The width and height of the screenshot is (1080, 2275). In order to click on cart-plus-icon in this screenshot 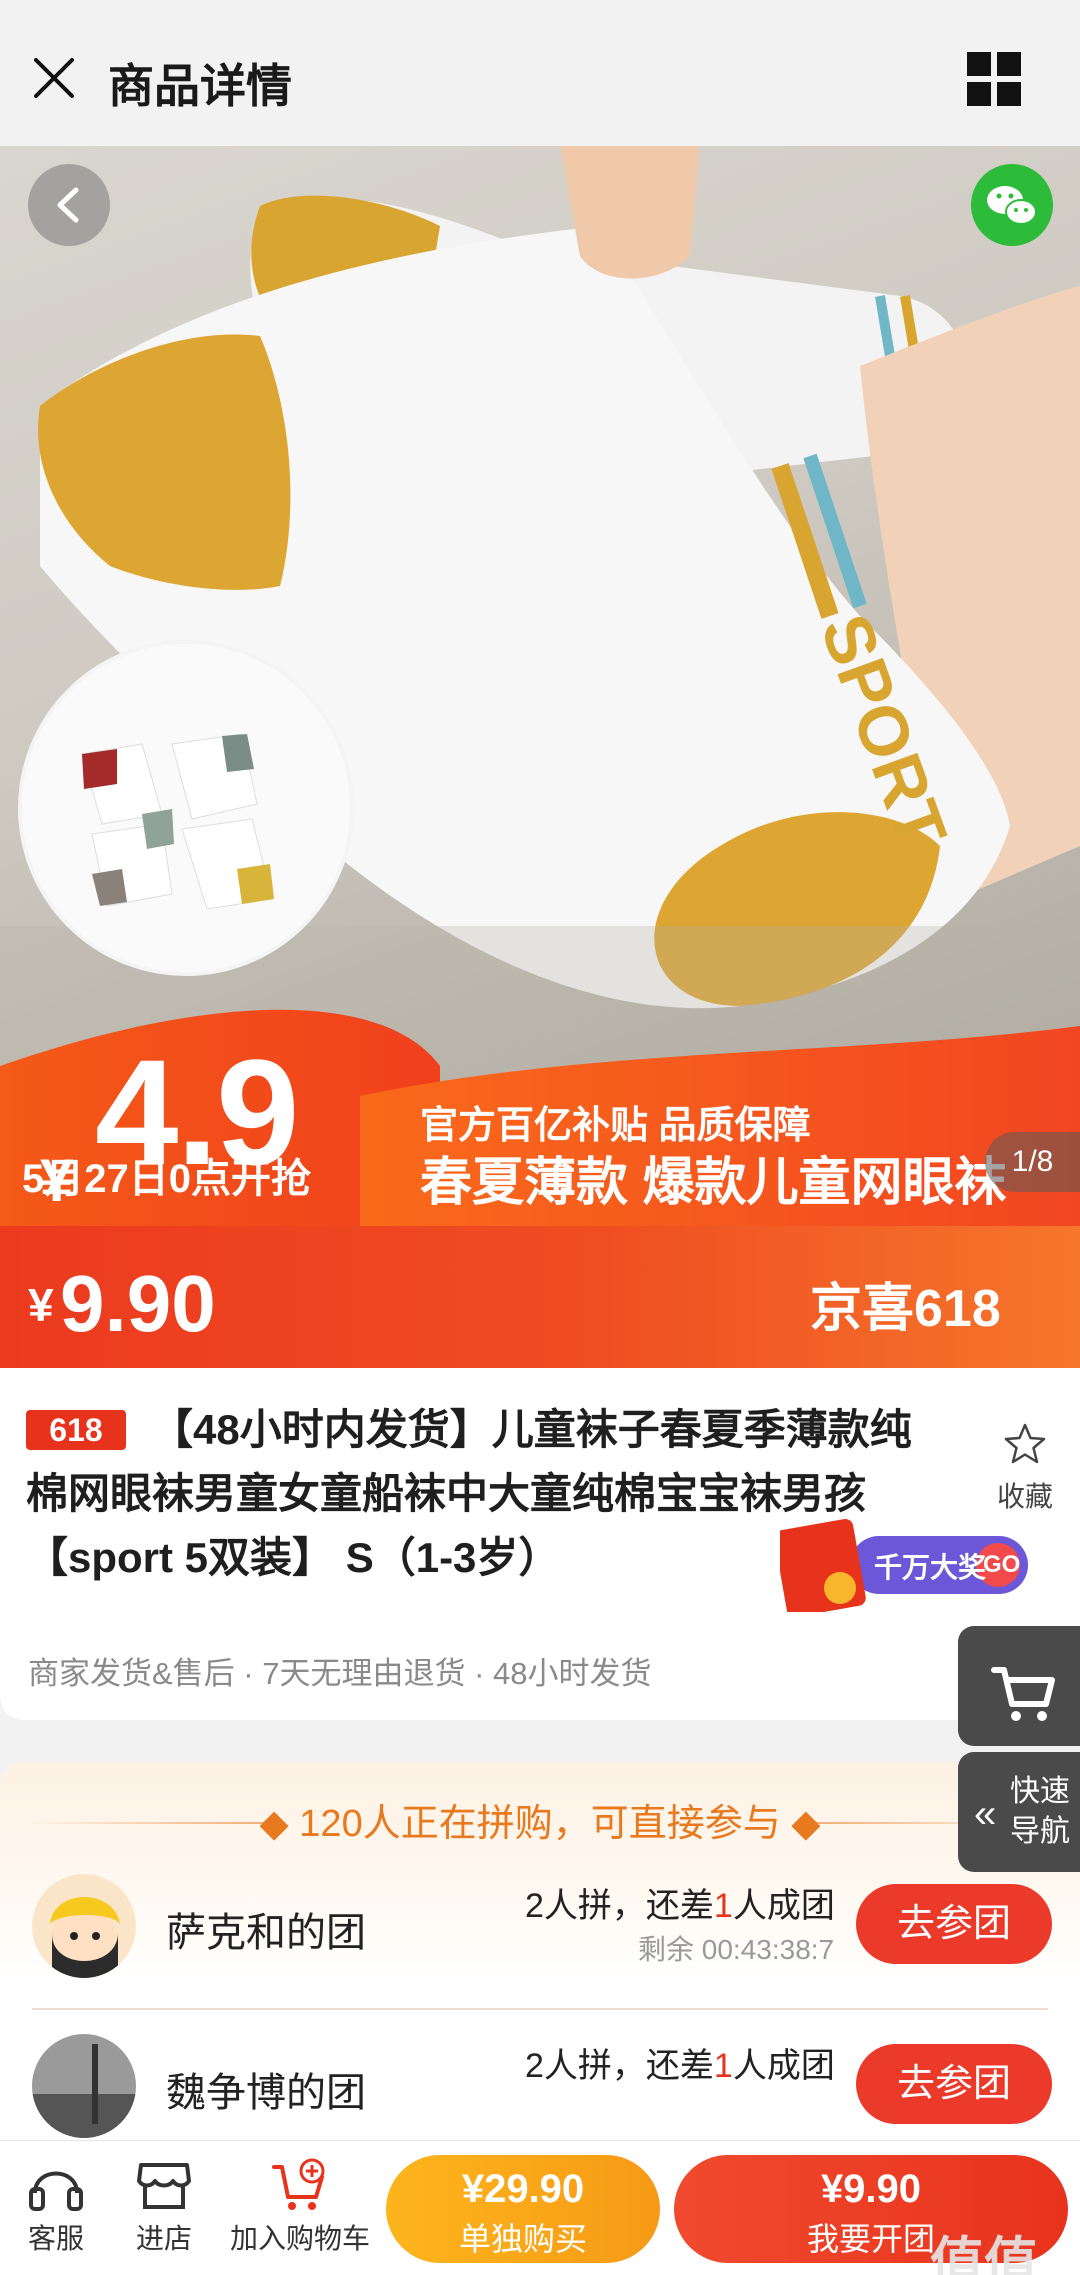, I will do `click(298, 2184)`.